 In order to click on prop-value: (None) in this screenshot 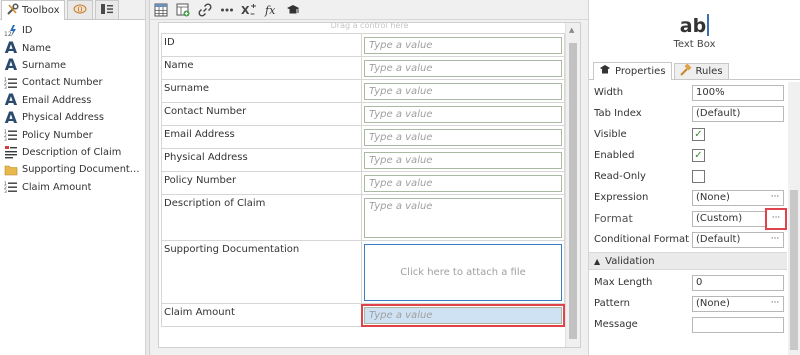, I will do `click(713, 197)`.